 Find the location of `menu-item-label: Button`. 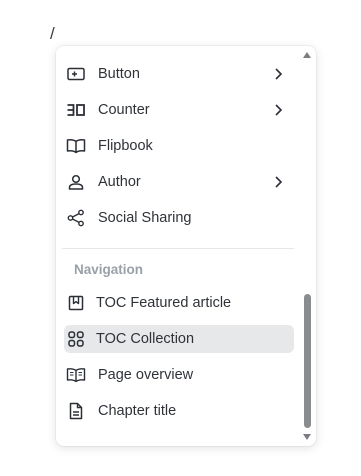

menu-item-label: Button is located at coordinates (119, 74).